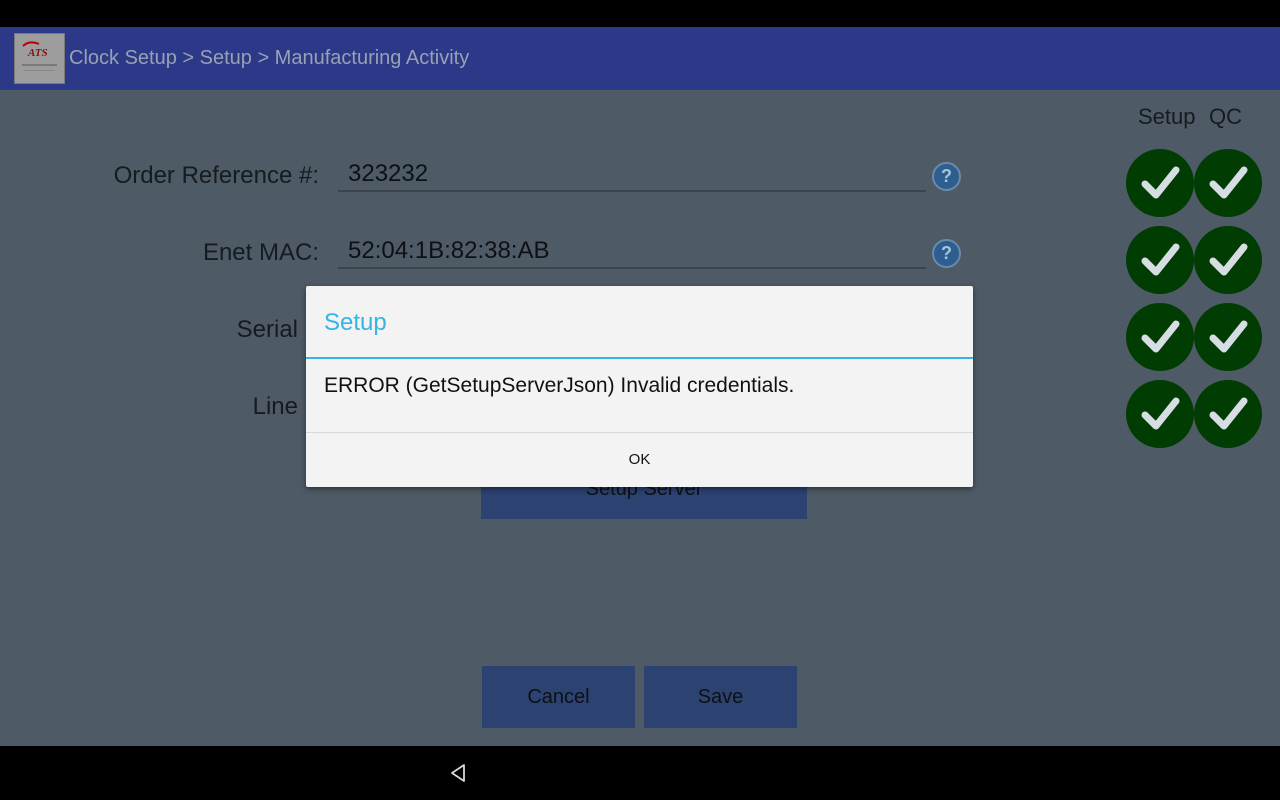  Describe the element at coordinates (458, 773) in the screenshot. I see `back-triangle-icon` at that location.